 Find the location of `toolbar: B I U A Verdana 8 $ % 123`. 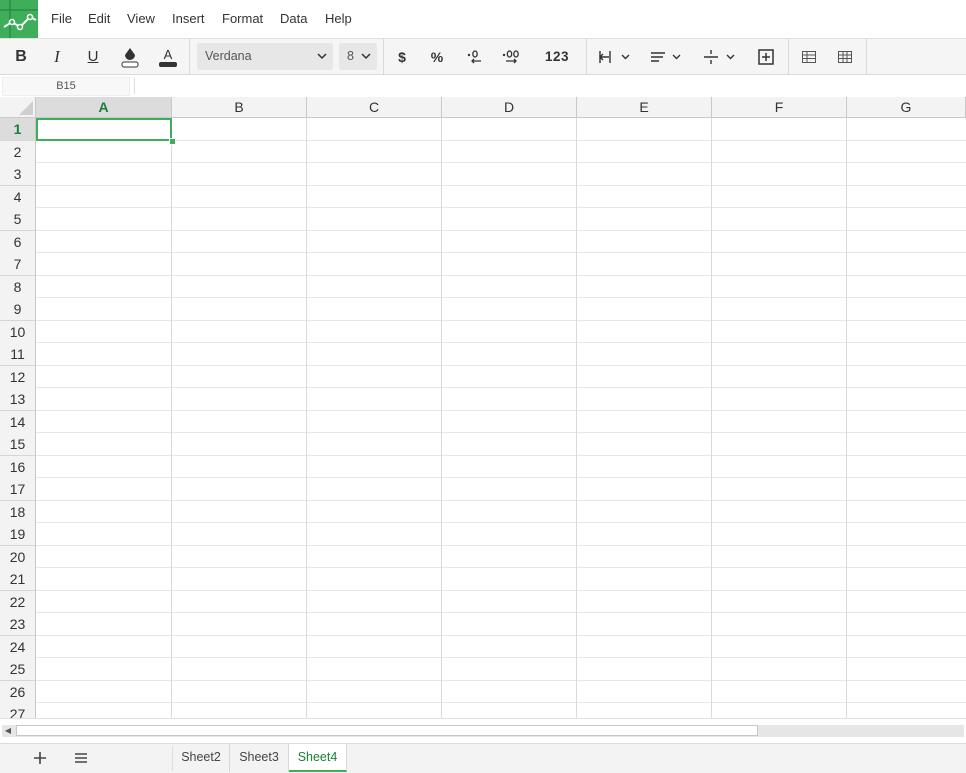

toolbar: B I U A Verdana 8 $ % 123 is located at coordinates (483, 57).